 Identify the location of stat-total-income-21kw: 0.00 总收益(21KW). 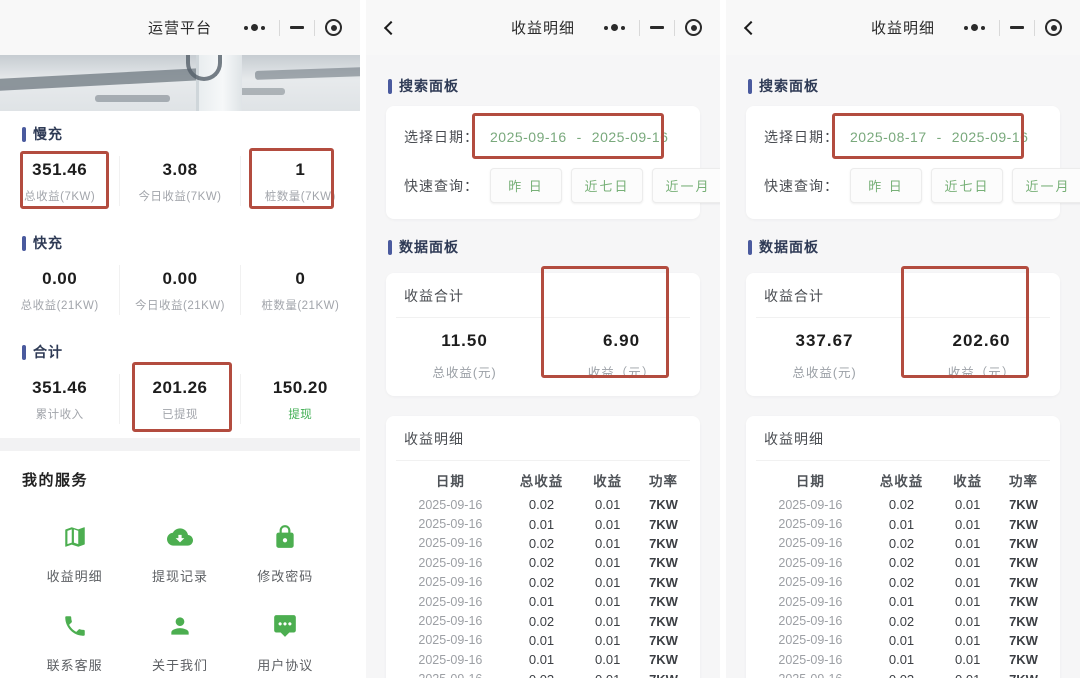
(59, 290).